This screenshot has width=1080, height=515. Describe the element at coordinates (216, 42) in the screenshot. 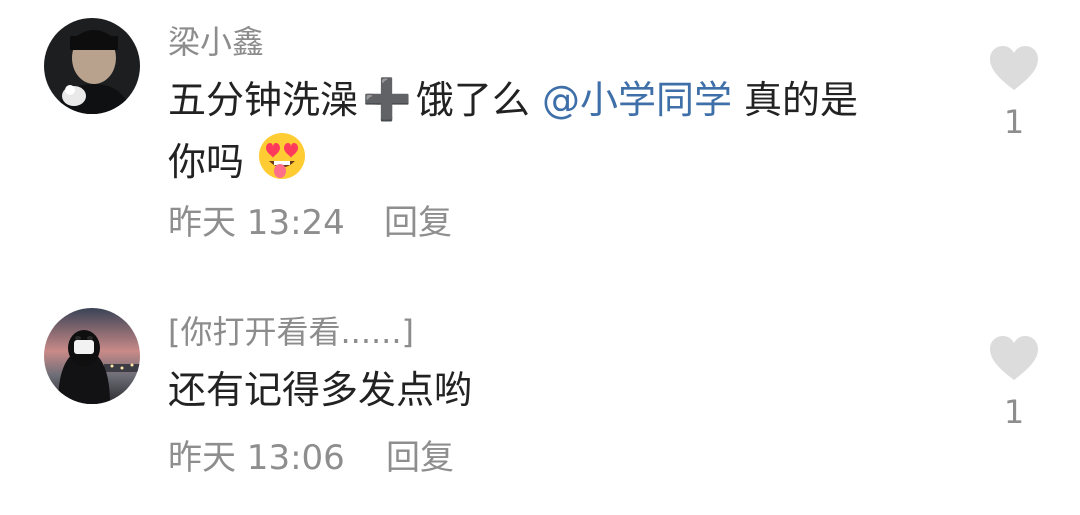

I see `comment-username: 梁小鑫` at that location.